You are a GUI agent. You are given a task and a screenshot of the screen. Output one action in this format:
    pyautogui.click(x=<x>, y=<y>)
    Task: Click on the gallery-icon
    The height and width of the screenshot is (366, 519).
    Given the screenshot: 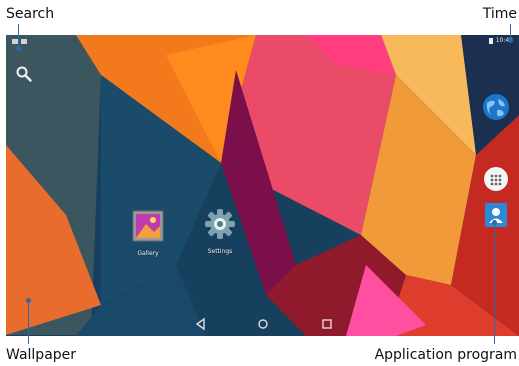 What is the action you would take?
    pyautogui.click(x=148, y=226)
    